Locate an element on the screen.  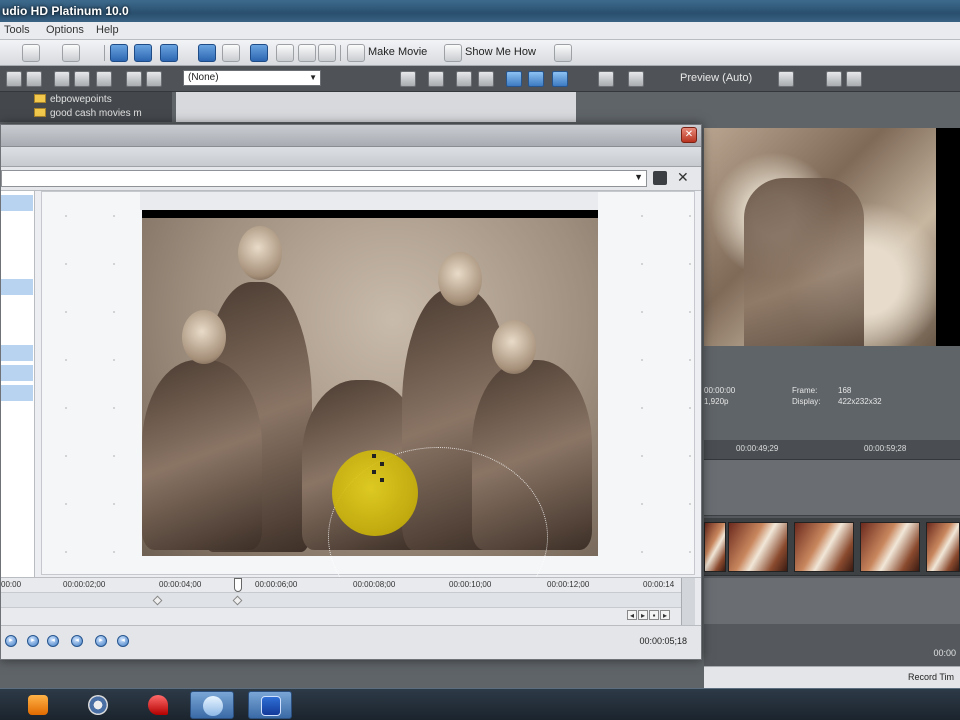
new-folder-icon is located at coordinates (62, 79).